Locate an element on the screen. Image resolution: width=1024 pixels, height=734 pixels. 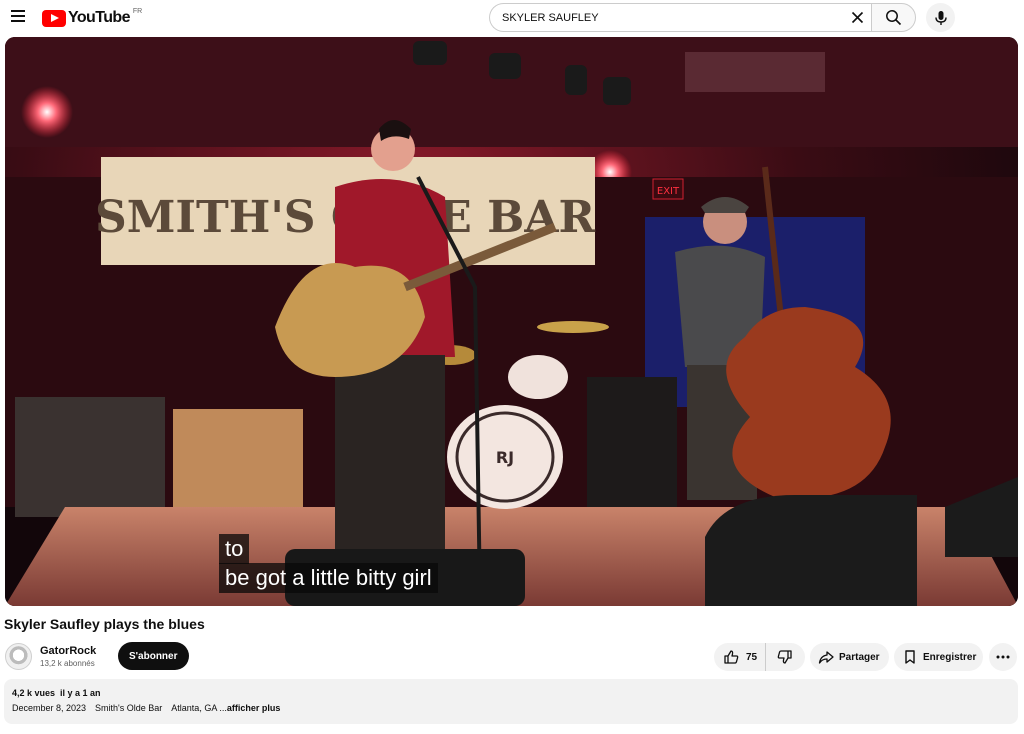
share-button: Partager is located at coordinates (849, 657).